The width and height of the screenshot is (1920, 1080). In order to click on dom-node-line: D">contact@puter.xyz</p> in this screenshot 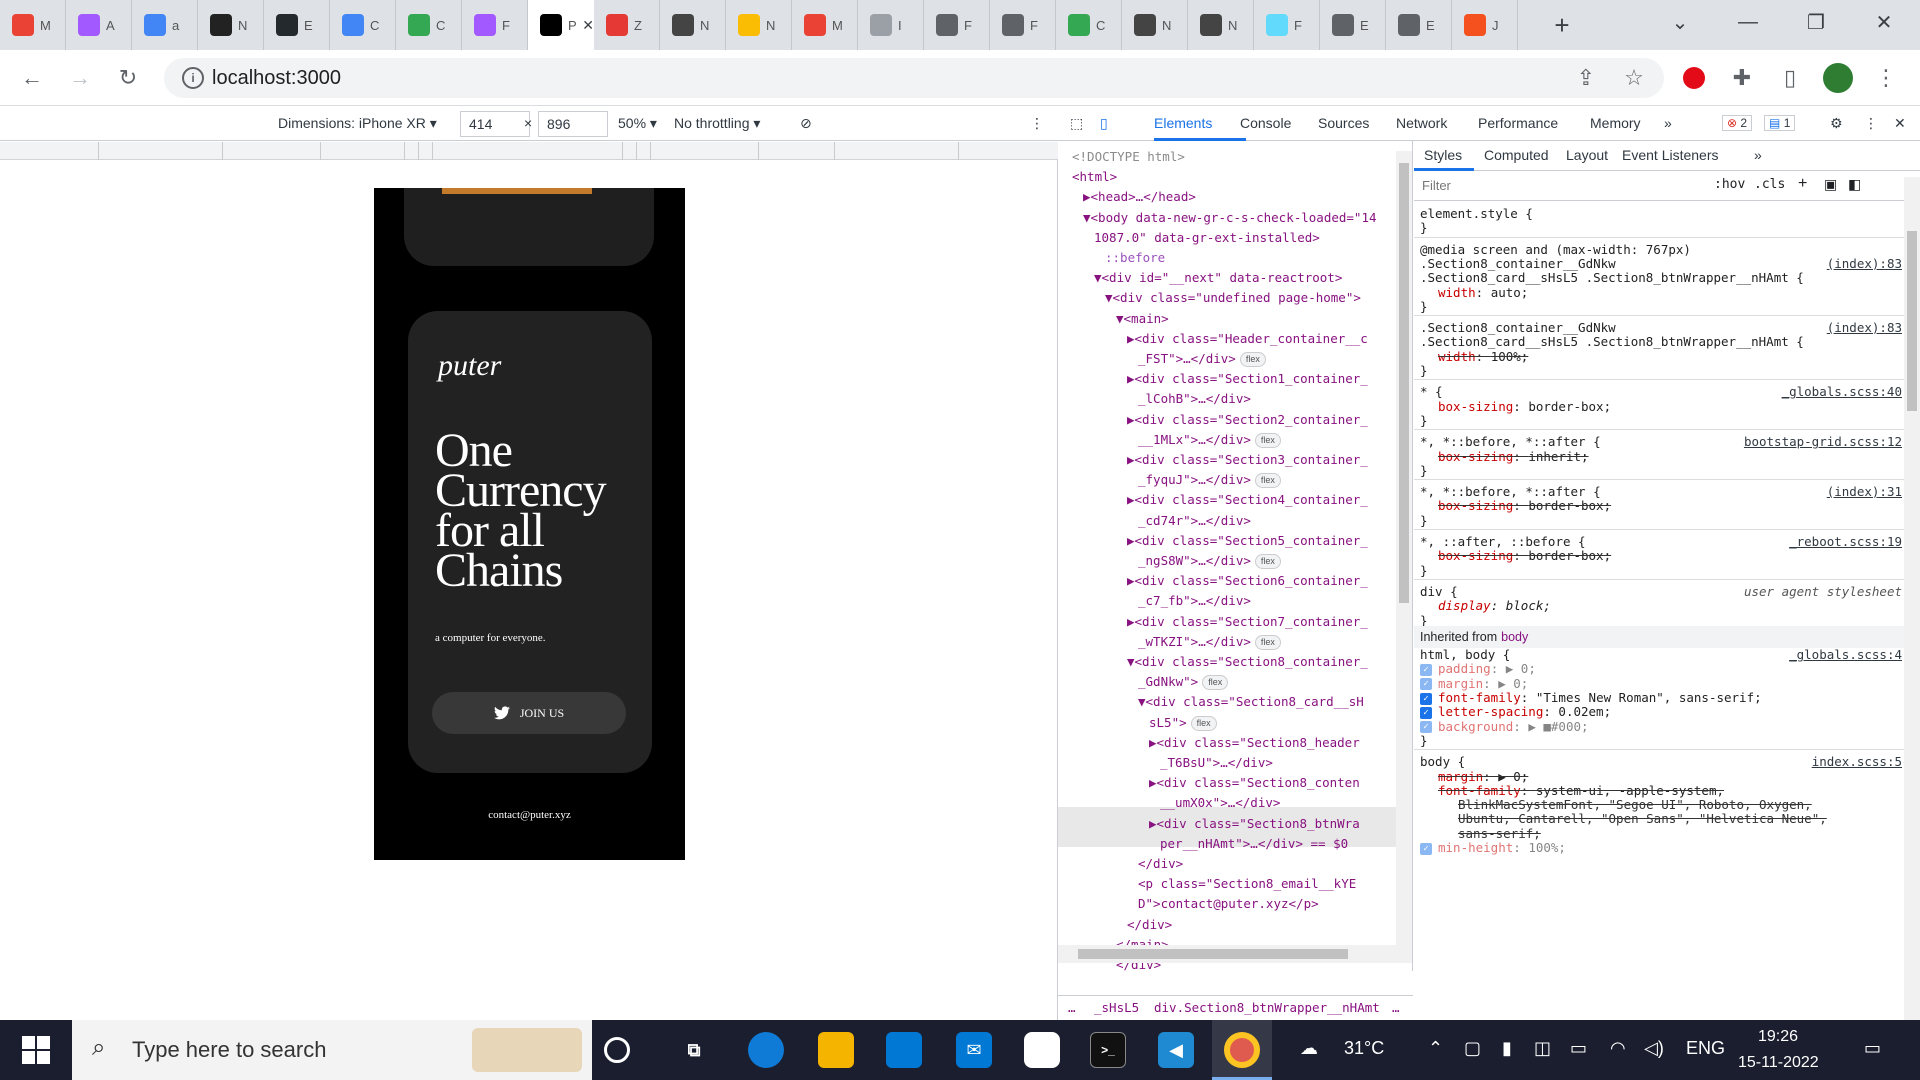, I will do `click(1228, 904)`.